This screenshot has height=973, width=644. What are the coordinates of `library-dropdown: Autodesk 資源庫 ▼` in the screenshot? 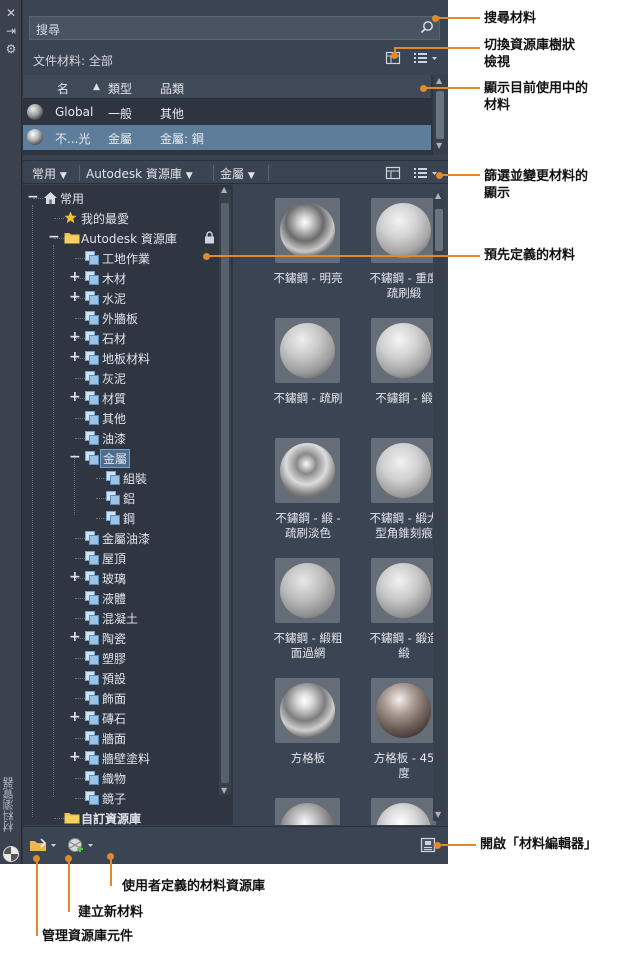 It's located at (139, 173).